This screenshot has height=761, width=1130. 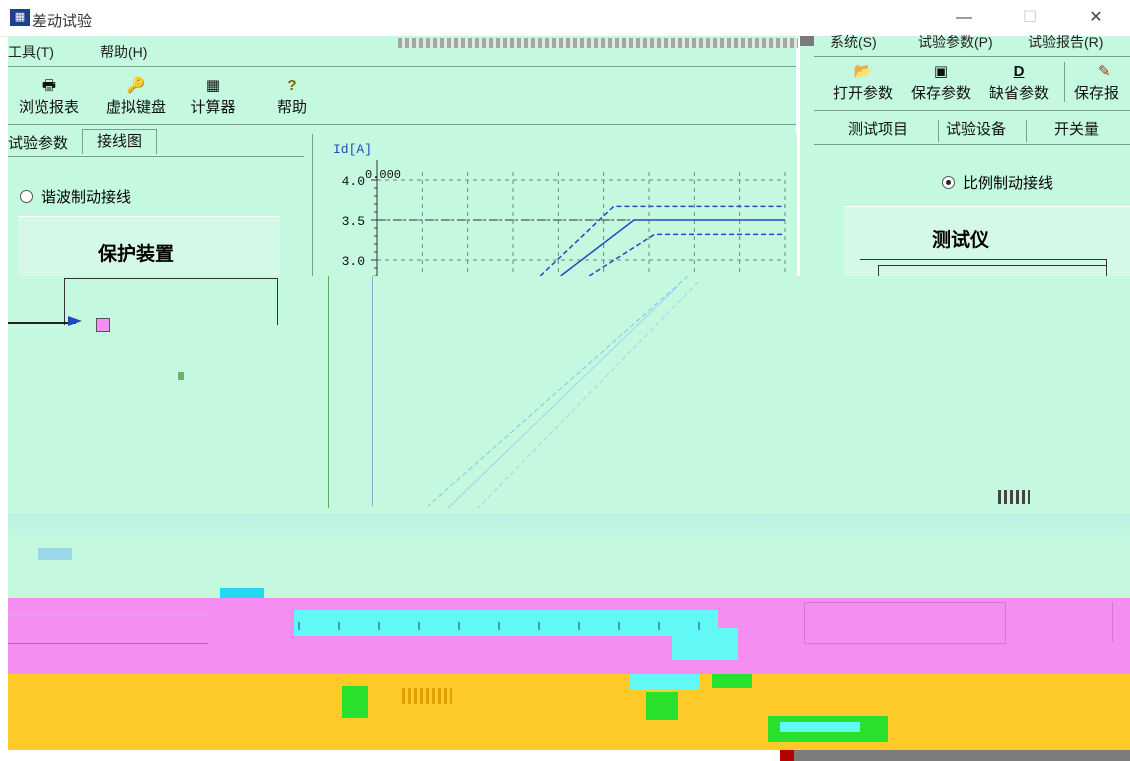 I want to click on radio-ratio-wiring: 比例制动接线, so click(x=997, y=182).